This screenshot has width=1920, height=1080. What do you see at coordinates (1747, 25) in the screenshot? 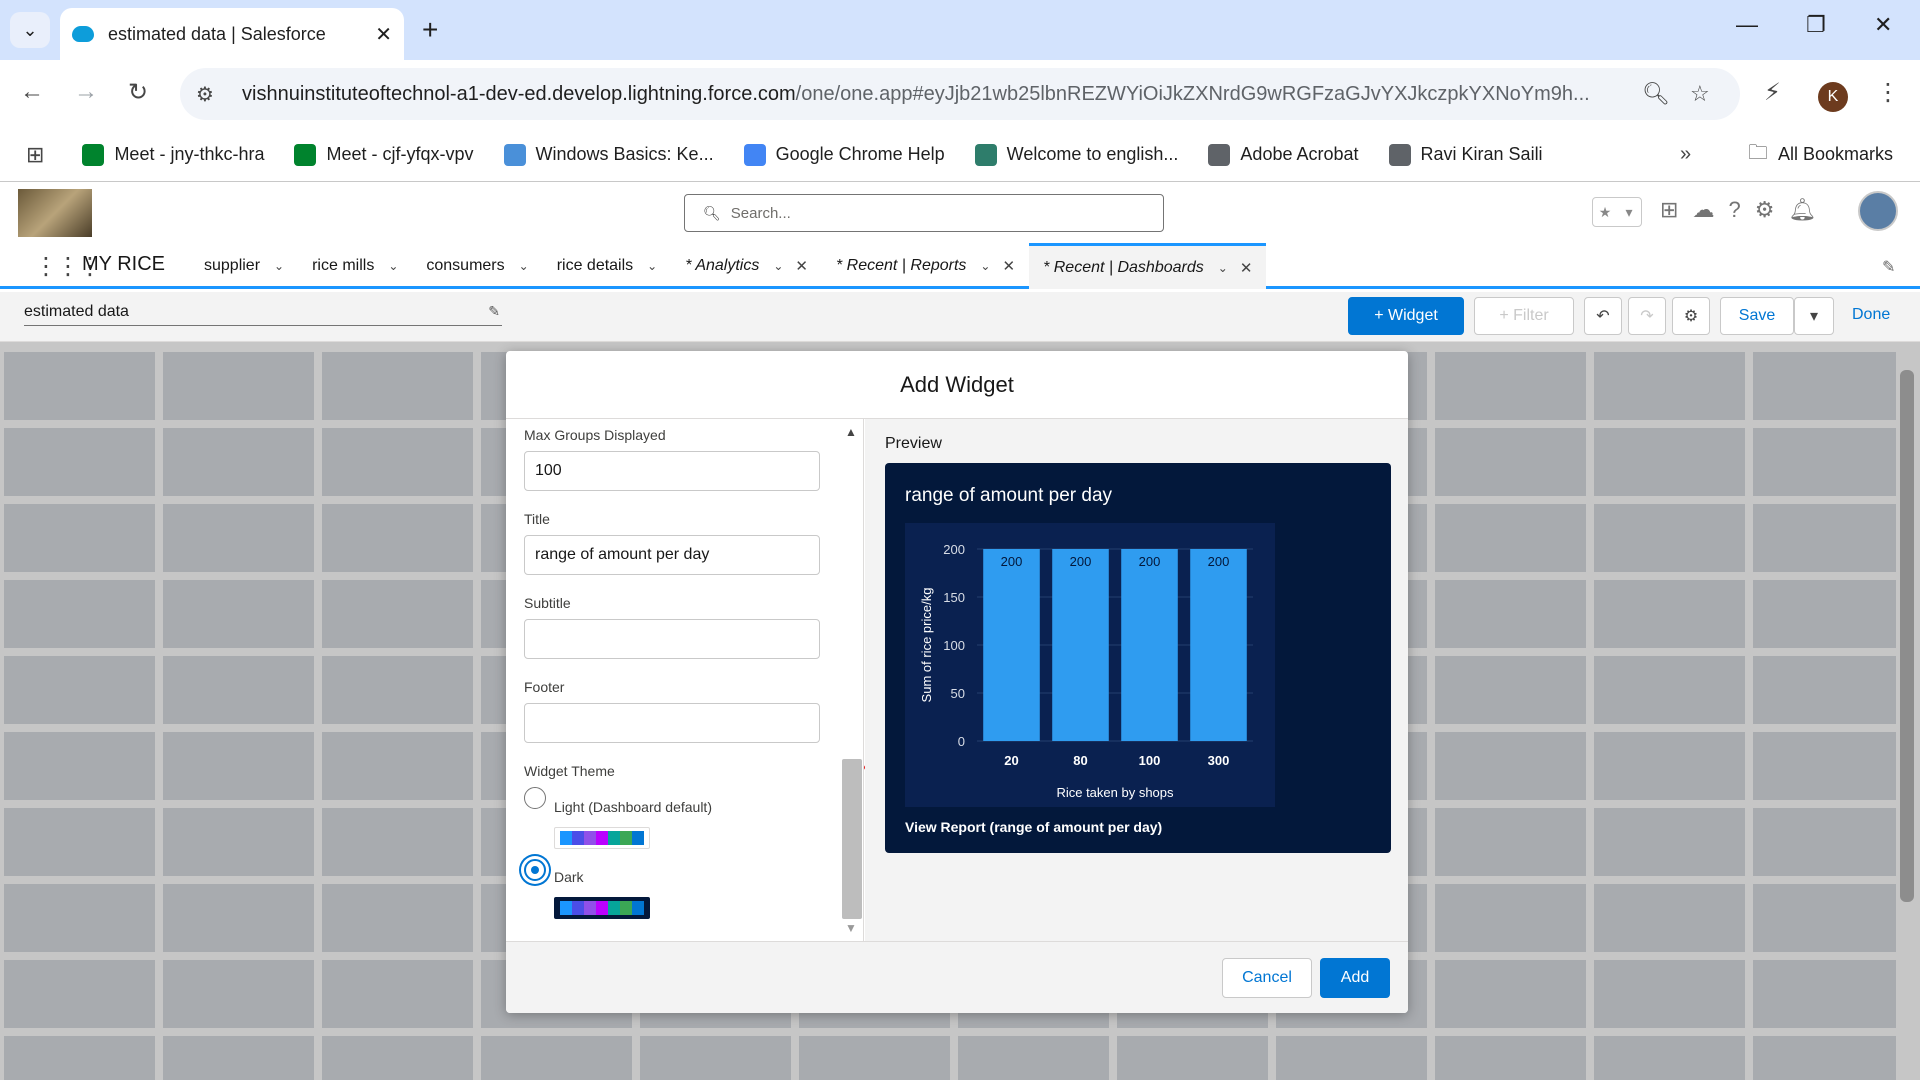
I see `minimize-icon: —` at bounding box center [1747, 25].